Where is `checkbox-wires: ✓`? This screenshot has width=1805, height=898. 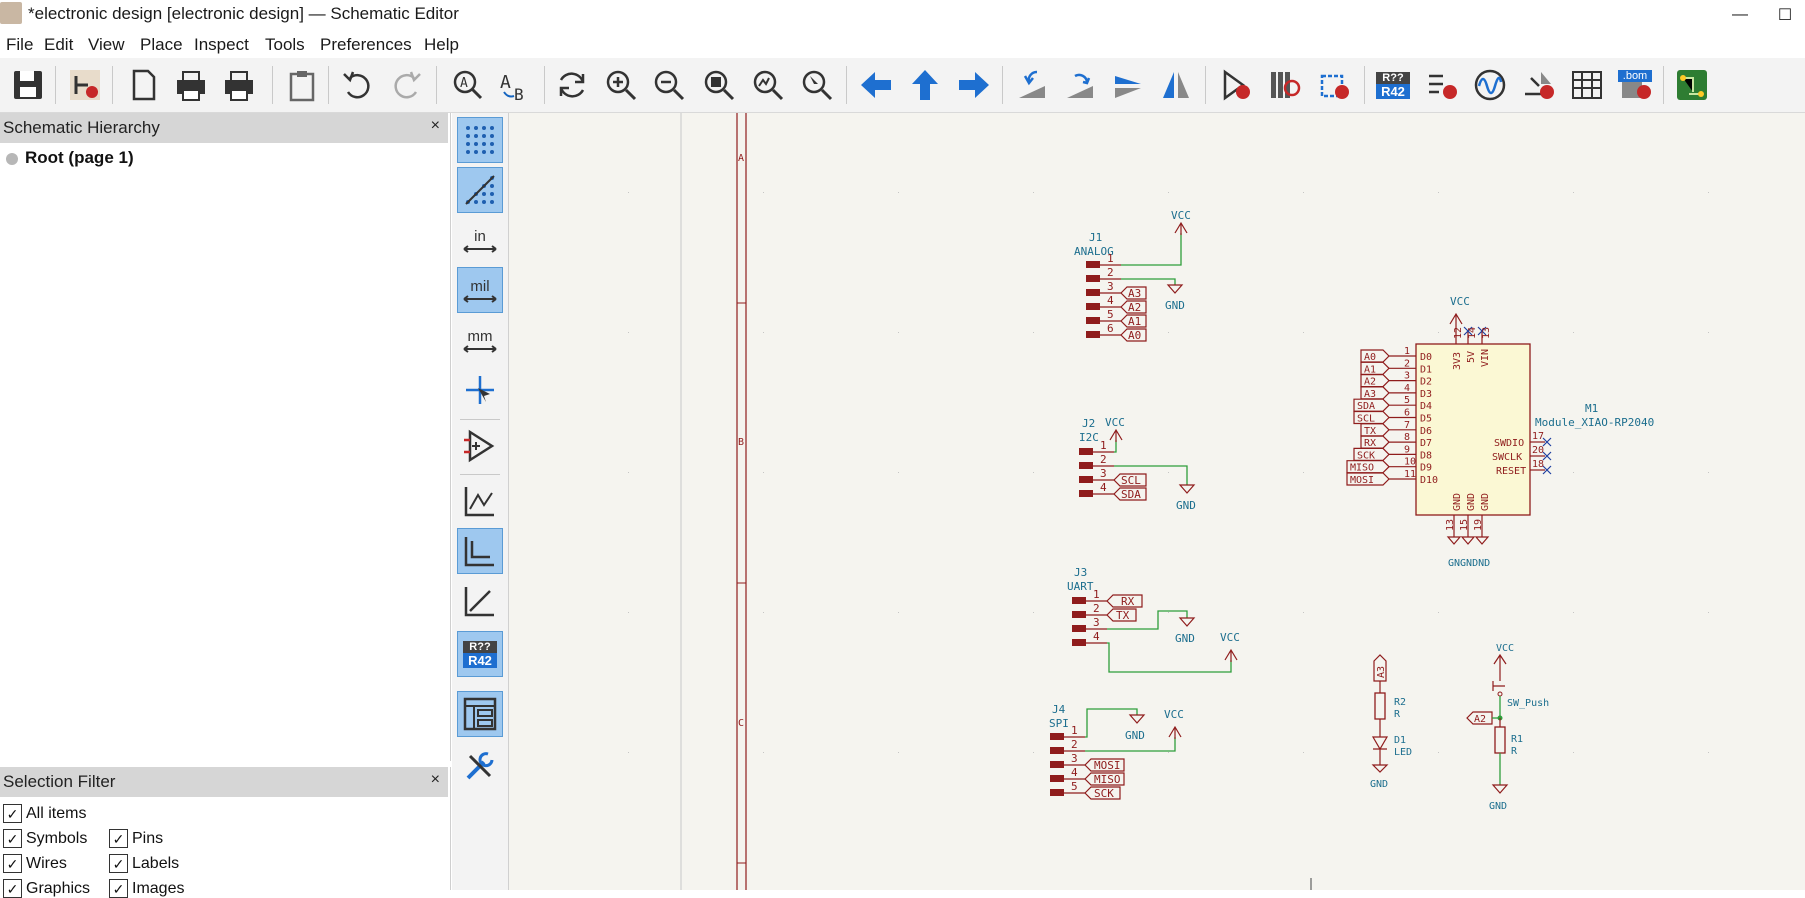 checkbox-wires: ✓ is located at coordinates (12, 863).